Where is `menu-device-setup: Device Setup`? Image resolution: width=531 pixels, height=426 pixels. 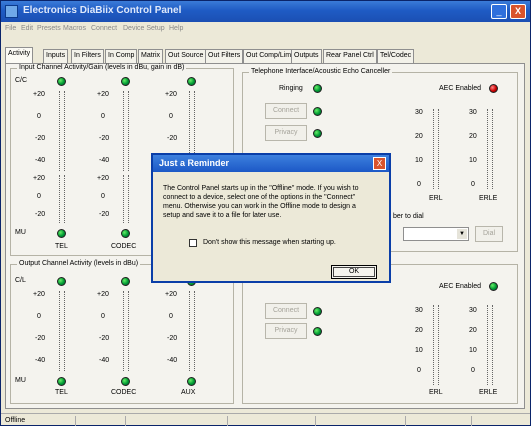
menu-device-setup: Device Setup is located at coordinates (144, 28).